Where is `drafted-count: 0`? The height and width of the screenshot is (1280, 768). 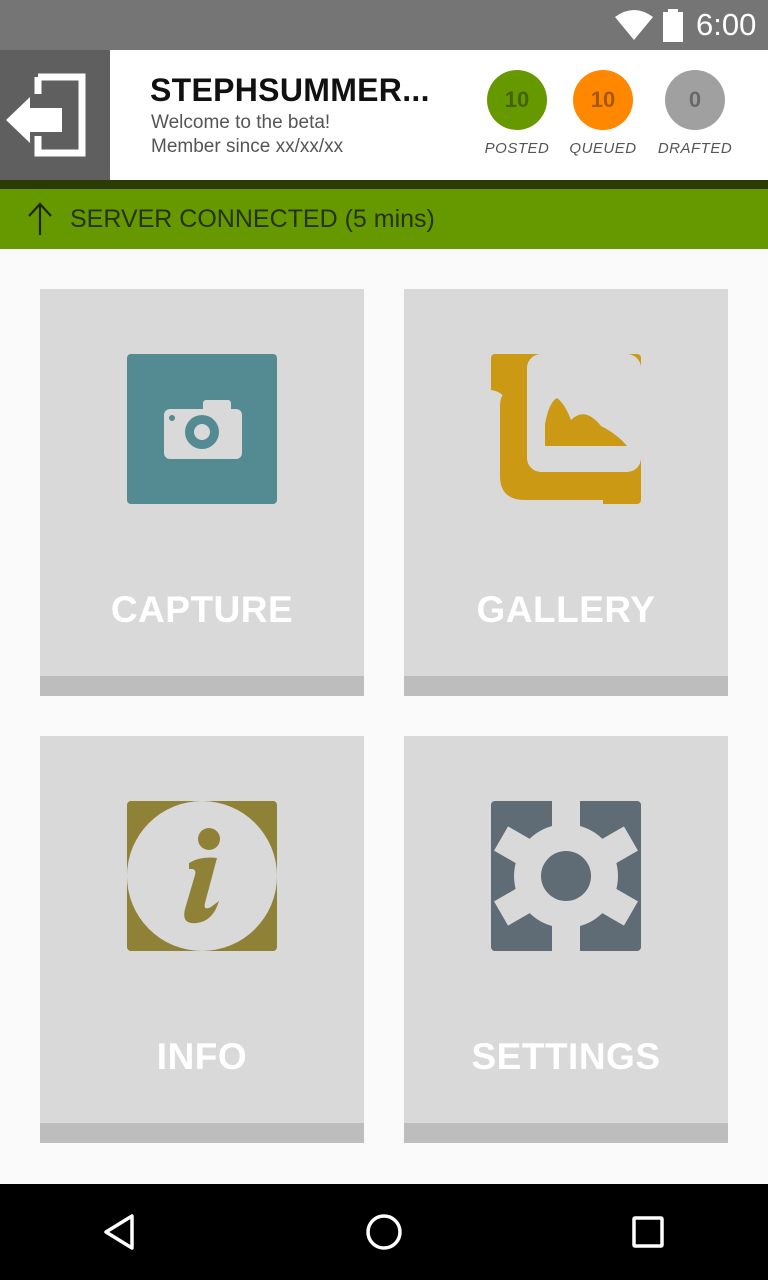 drafted-count: 0 is located at coordinates (695, 100).